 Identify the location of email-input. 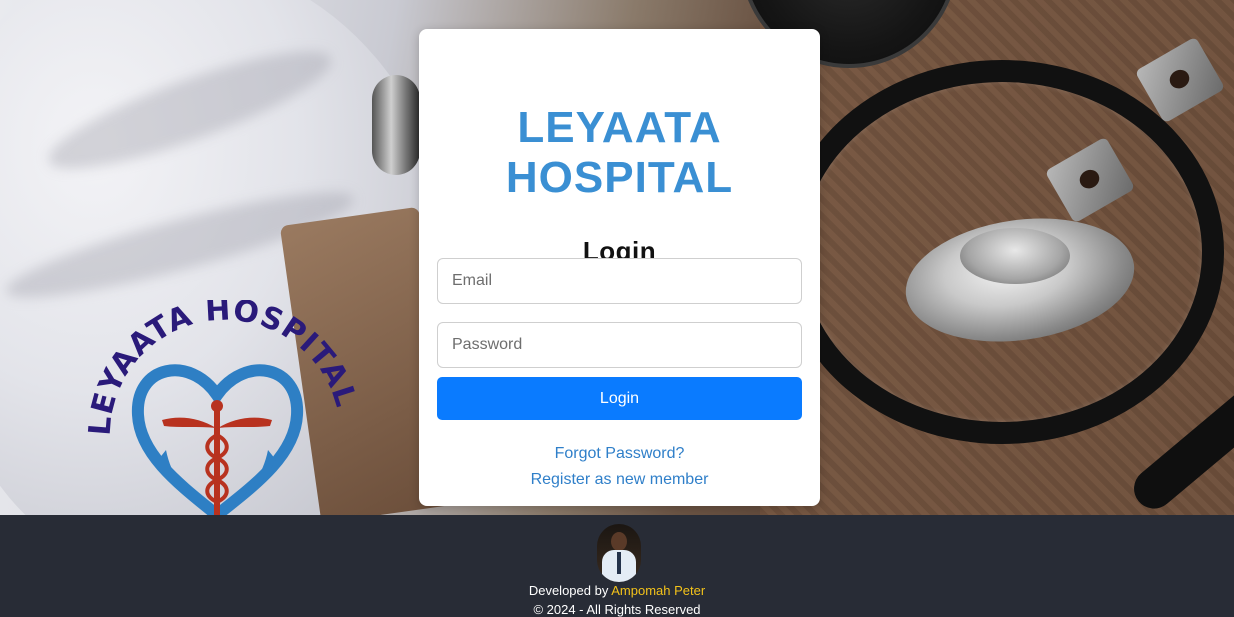
(619, 281).